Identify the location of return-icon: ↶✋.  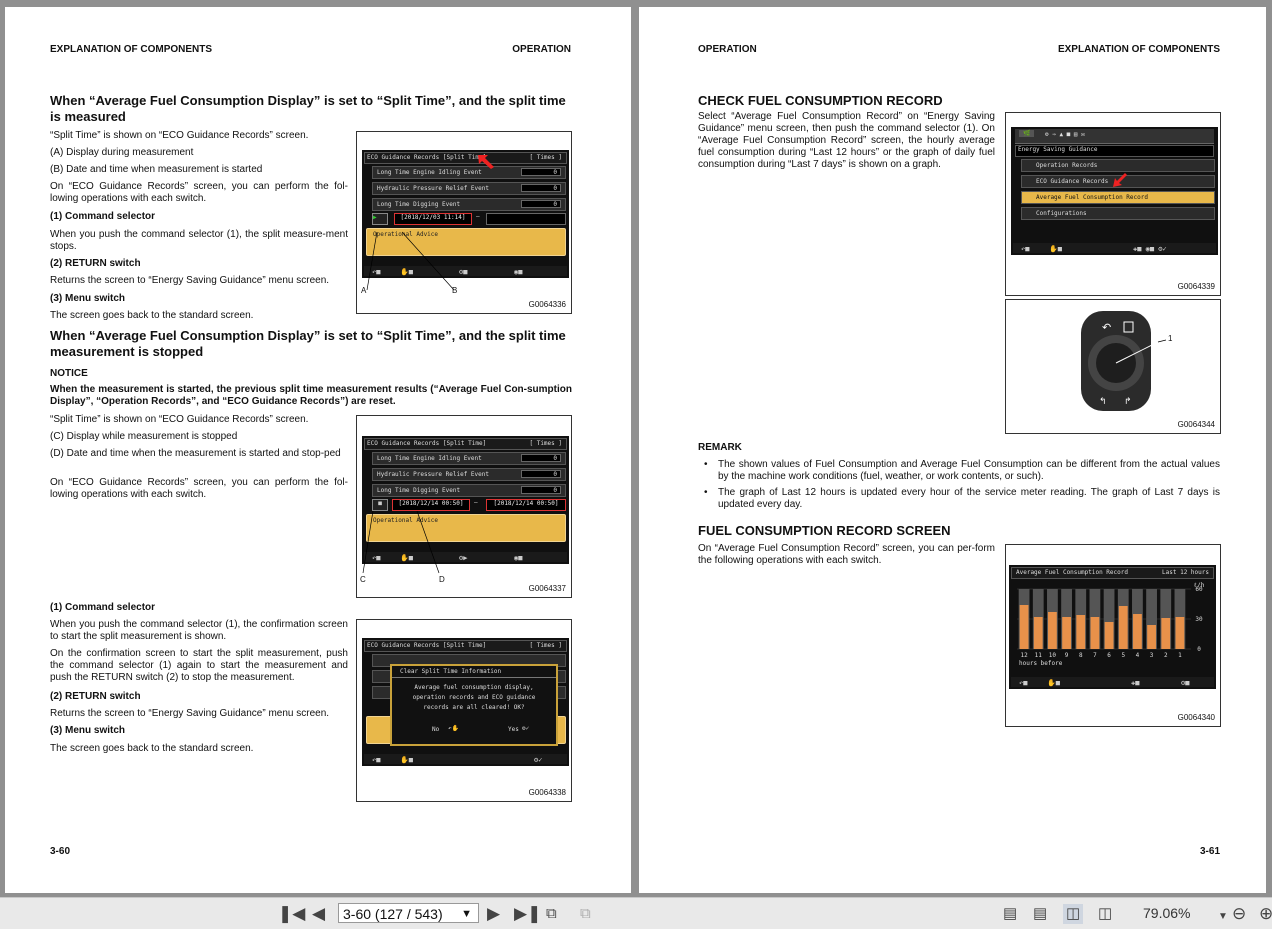
(454, 728).